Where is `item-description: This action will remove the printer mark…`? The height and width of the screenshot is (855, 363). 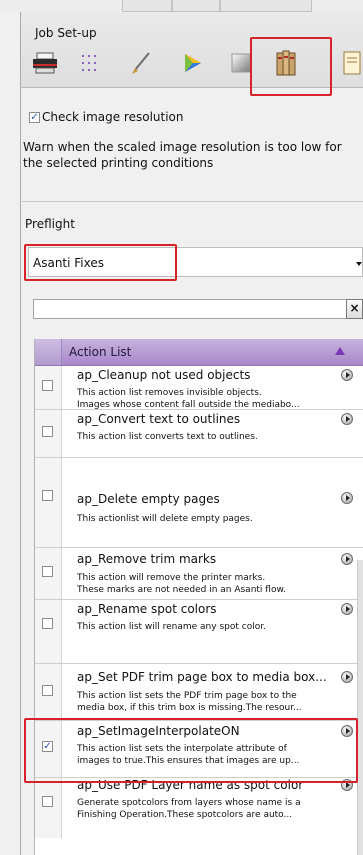 item-description: This action will remove the printer mark… is located at coordinates (181, 584).